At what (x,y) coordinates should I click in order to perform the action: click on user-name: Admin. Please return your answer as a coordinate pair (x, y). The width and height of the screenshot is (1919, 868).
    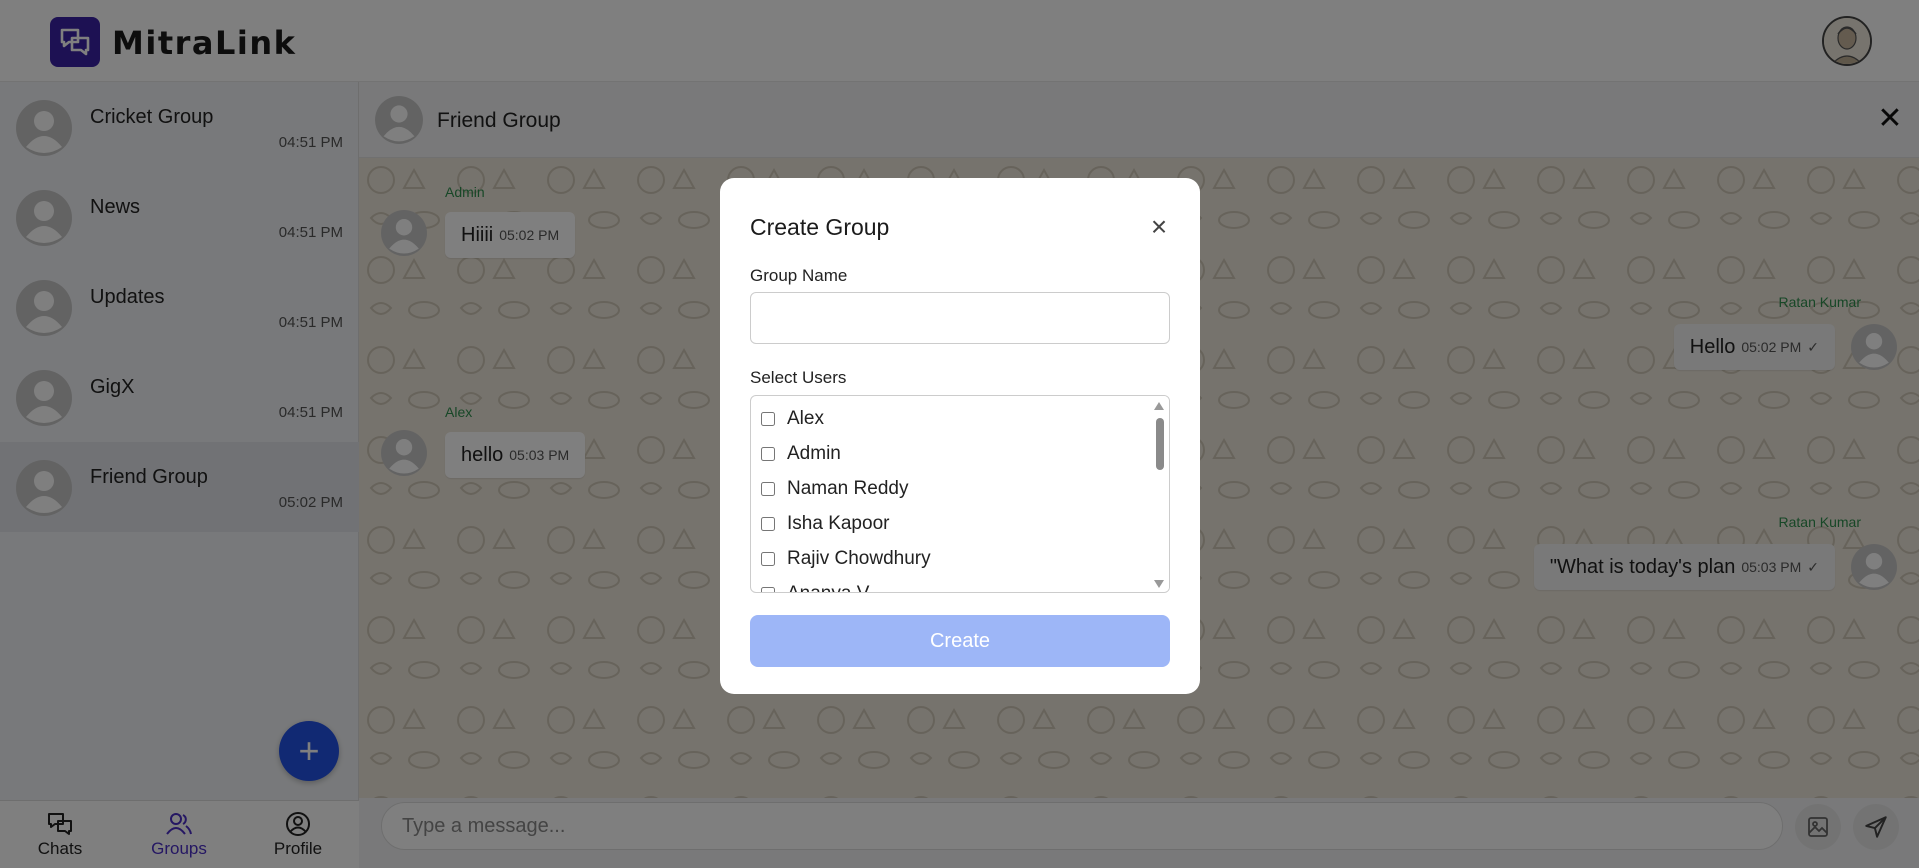
    Looking at the image, I should click on (814, 453).